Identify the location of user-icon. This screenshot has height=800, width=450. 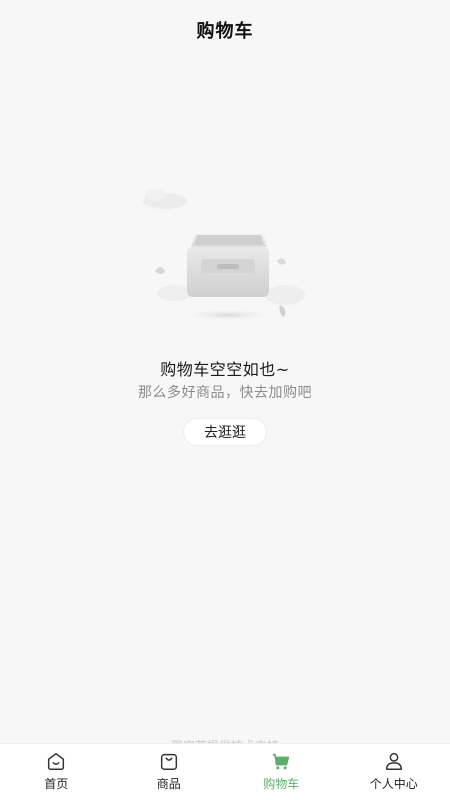
(393, 761).